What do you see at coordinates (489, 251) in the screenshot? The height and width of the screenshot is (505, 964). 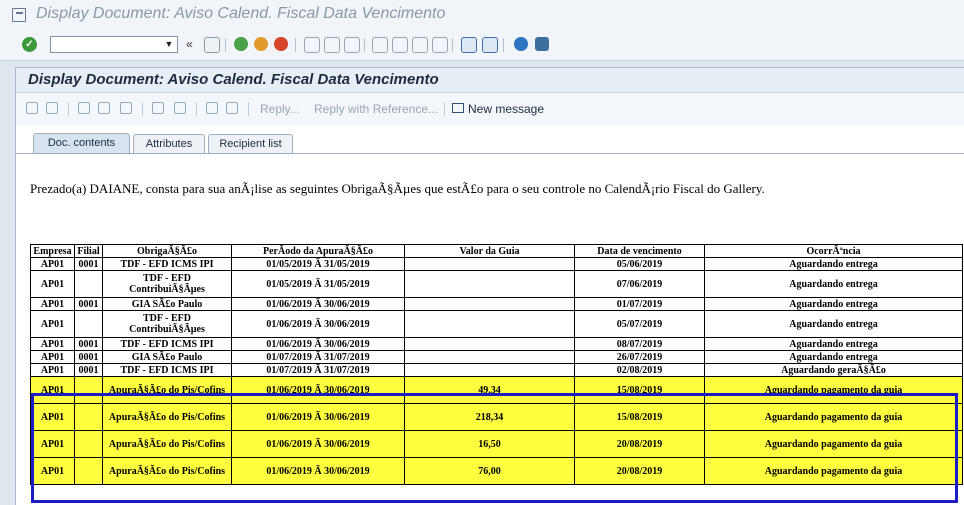 I see `header-valor: Valor da Guia` at bounding box center [489, 251].